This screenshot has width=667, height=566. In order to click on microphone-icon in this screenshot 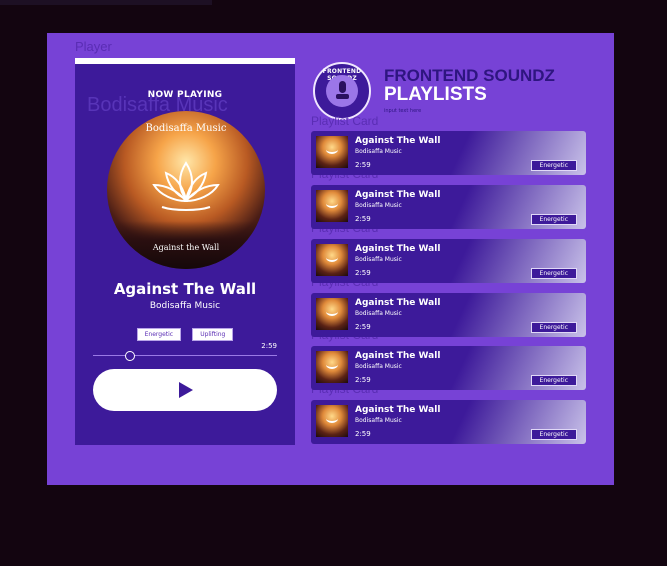, I will do `click(342, 87)`.